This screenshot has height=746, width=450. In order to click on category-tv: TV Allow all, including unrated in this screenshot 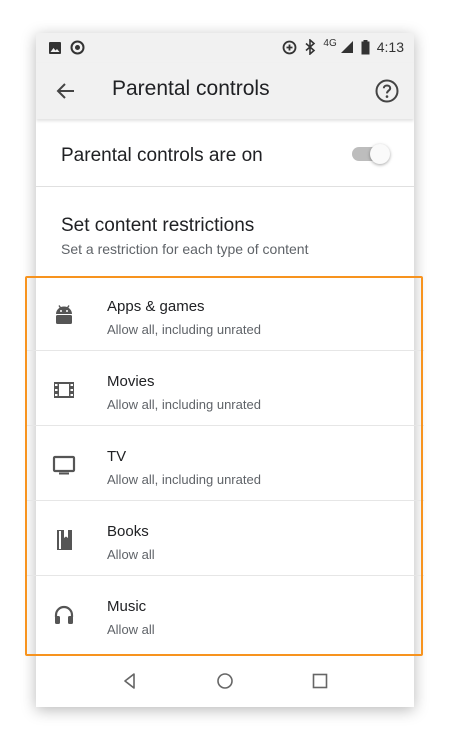, I will do `click(225, 463)`.